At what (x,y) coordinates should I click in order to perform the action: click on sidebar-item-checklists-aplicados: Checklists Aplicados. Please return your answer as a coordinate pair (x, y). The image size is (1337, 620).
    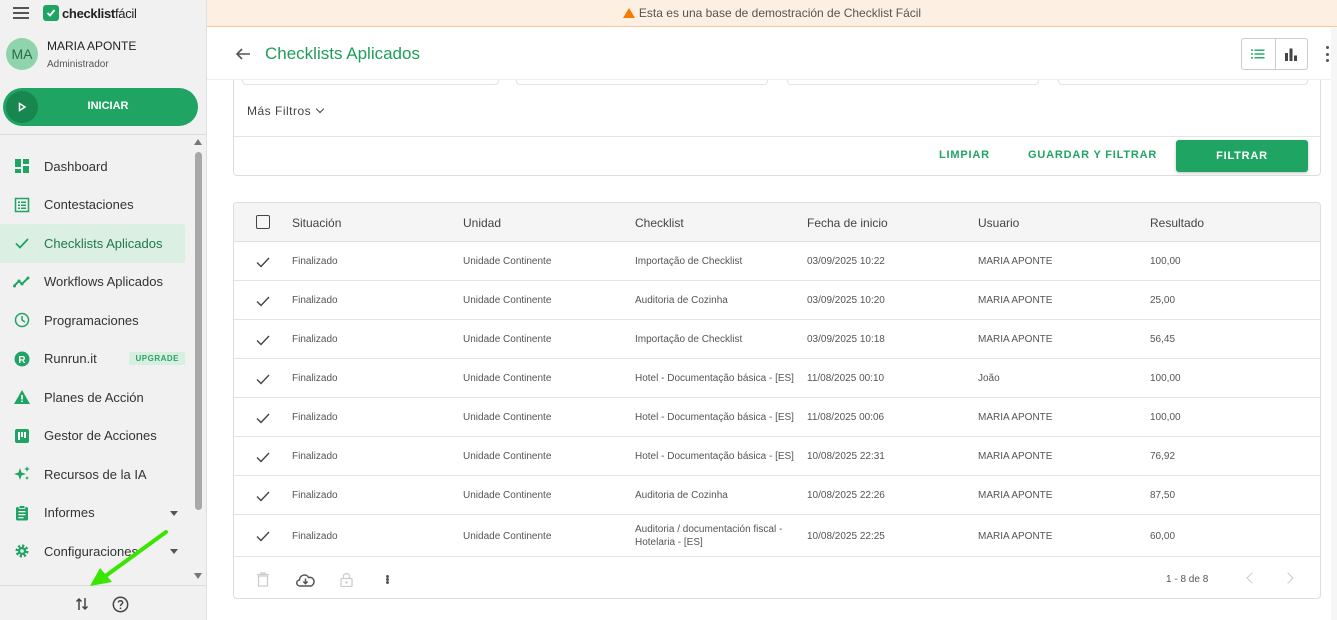
    Looking at the image, I should click on (92, 243).